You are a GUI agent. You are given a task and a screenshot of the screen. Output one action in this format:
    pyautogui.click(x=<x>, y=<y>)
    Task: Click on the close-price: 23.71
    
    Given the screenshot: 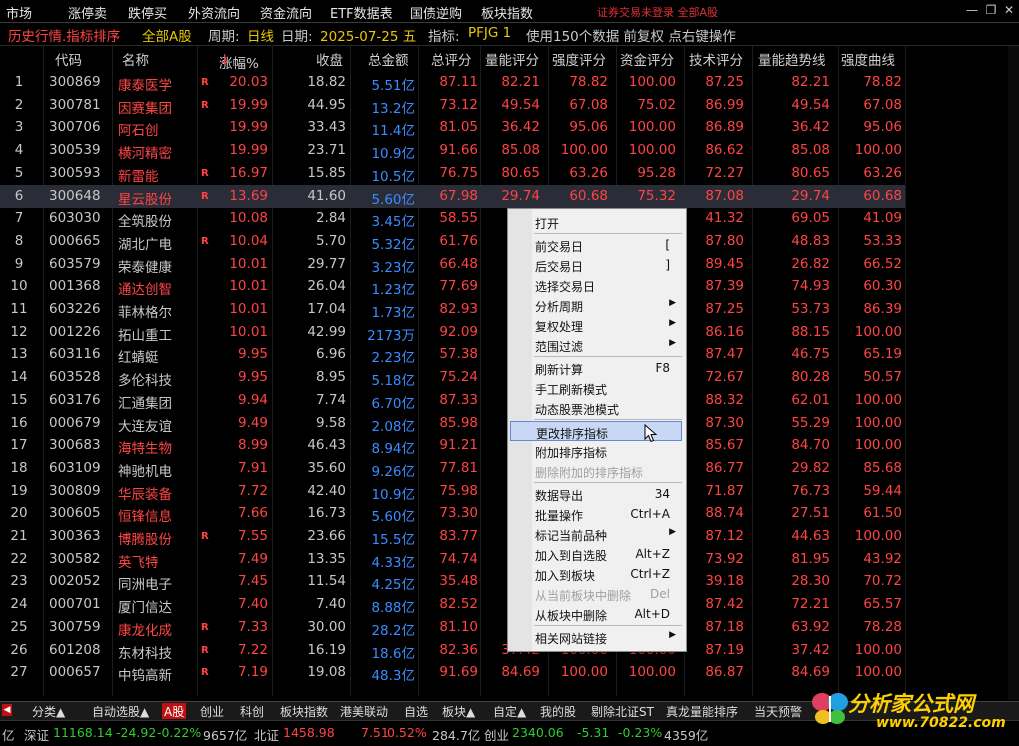 What is the action you would take?
    pyautogui.click(x=326, y=150)
    